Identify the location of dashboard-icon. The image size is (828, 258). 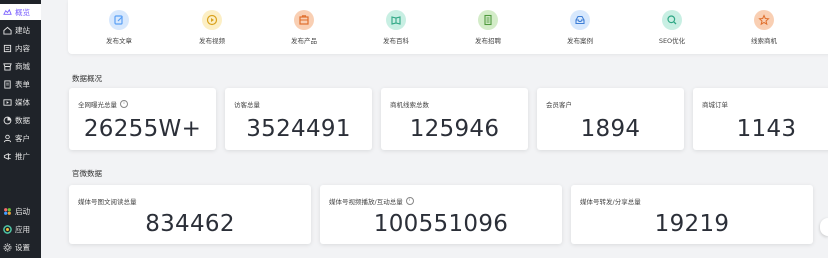
(7, 11).